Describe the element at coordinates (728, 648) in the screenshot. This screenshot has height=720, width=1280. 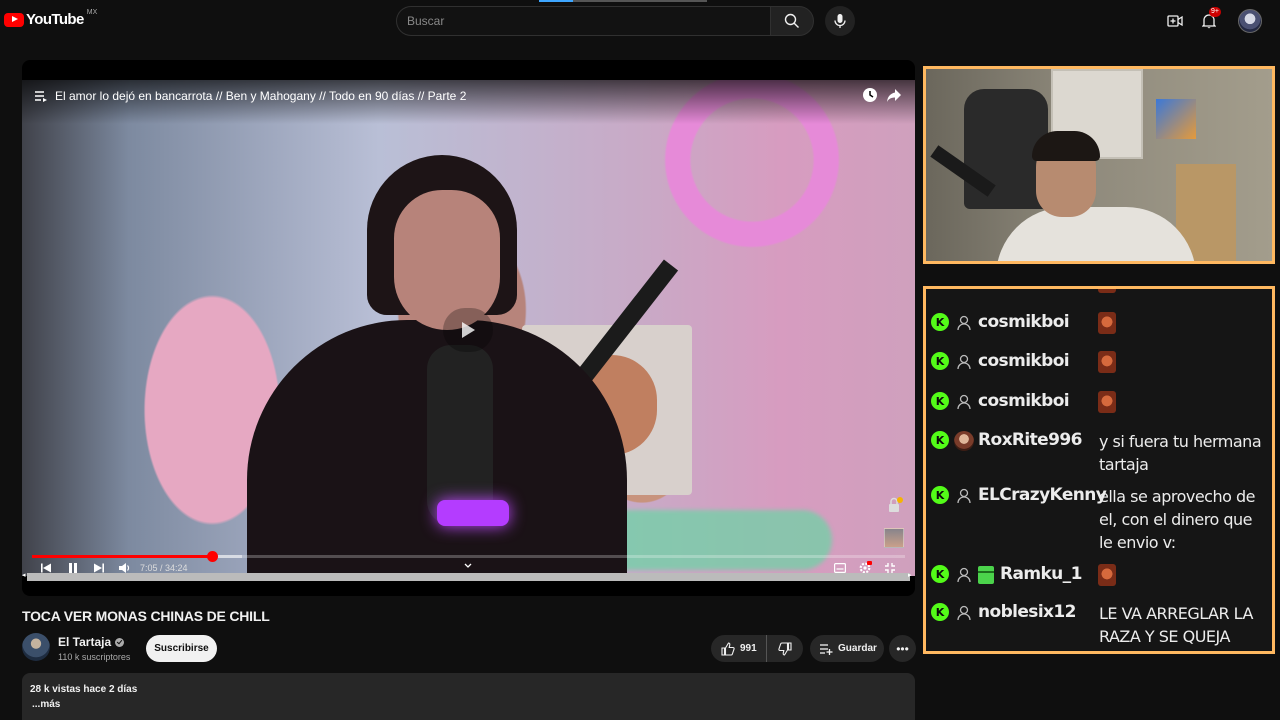
I see `thumbs-up-icon` at that location.